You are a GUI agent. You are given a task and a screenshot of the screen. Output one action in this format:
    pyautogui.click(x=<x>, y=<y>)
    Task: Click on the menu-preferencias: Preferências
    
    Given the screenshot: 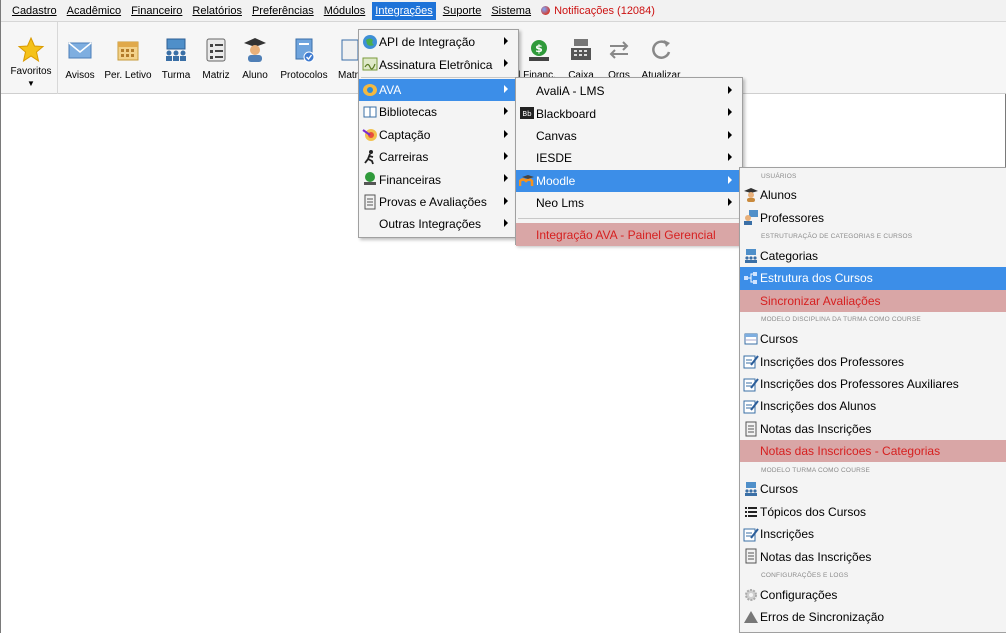 What is the action you would take?
    pyautogui.click(x=283, y=11)
    